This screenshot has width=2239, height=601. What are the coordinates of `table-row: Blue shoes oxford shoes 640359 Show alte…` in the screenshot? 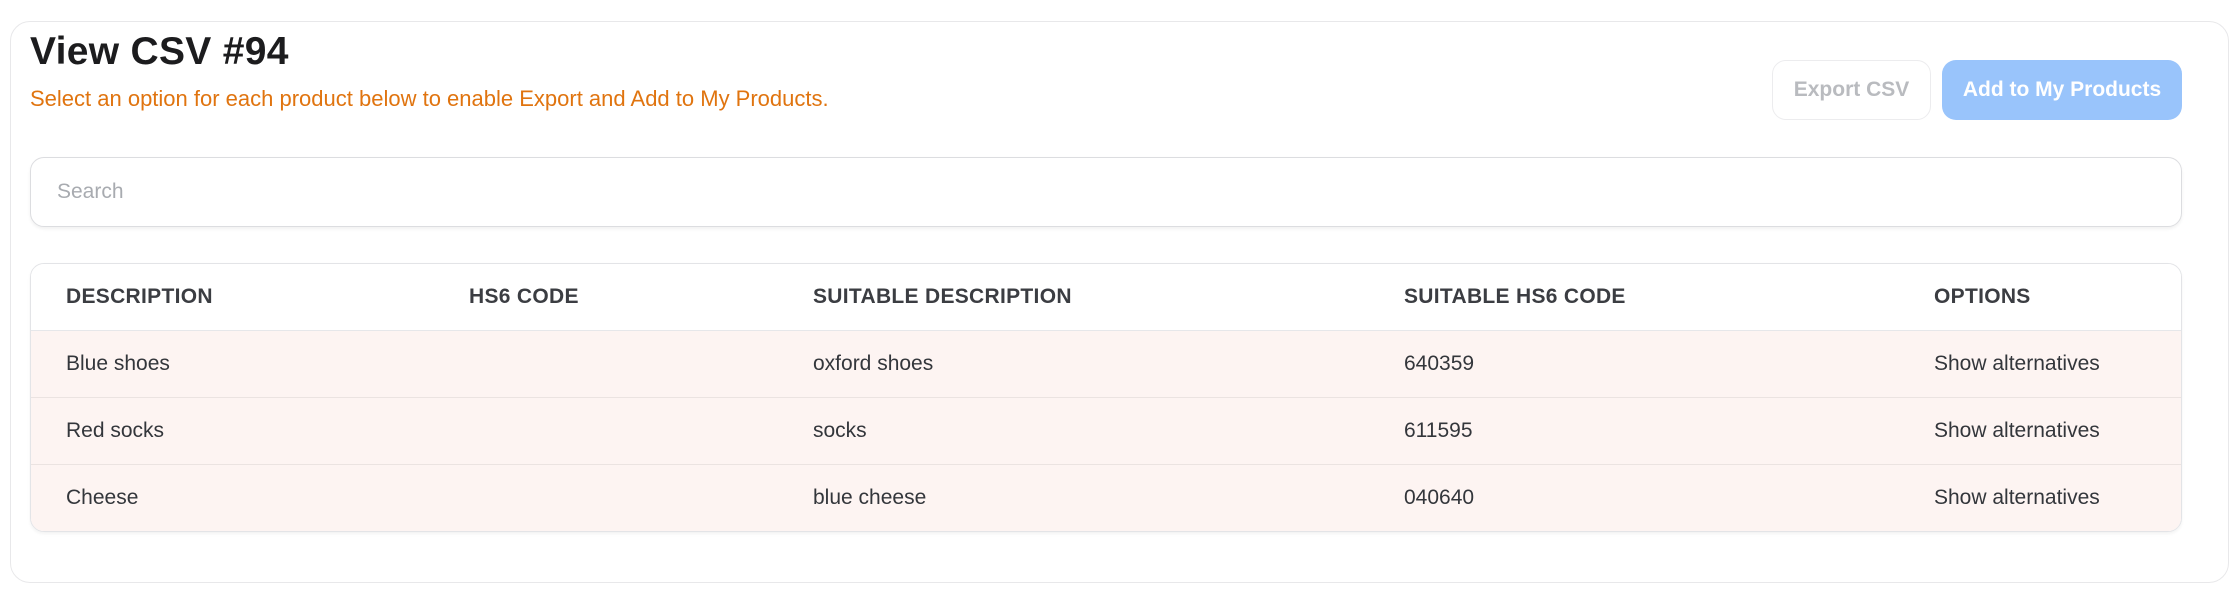 It's located at (1106, 364).